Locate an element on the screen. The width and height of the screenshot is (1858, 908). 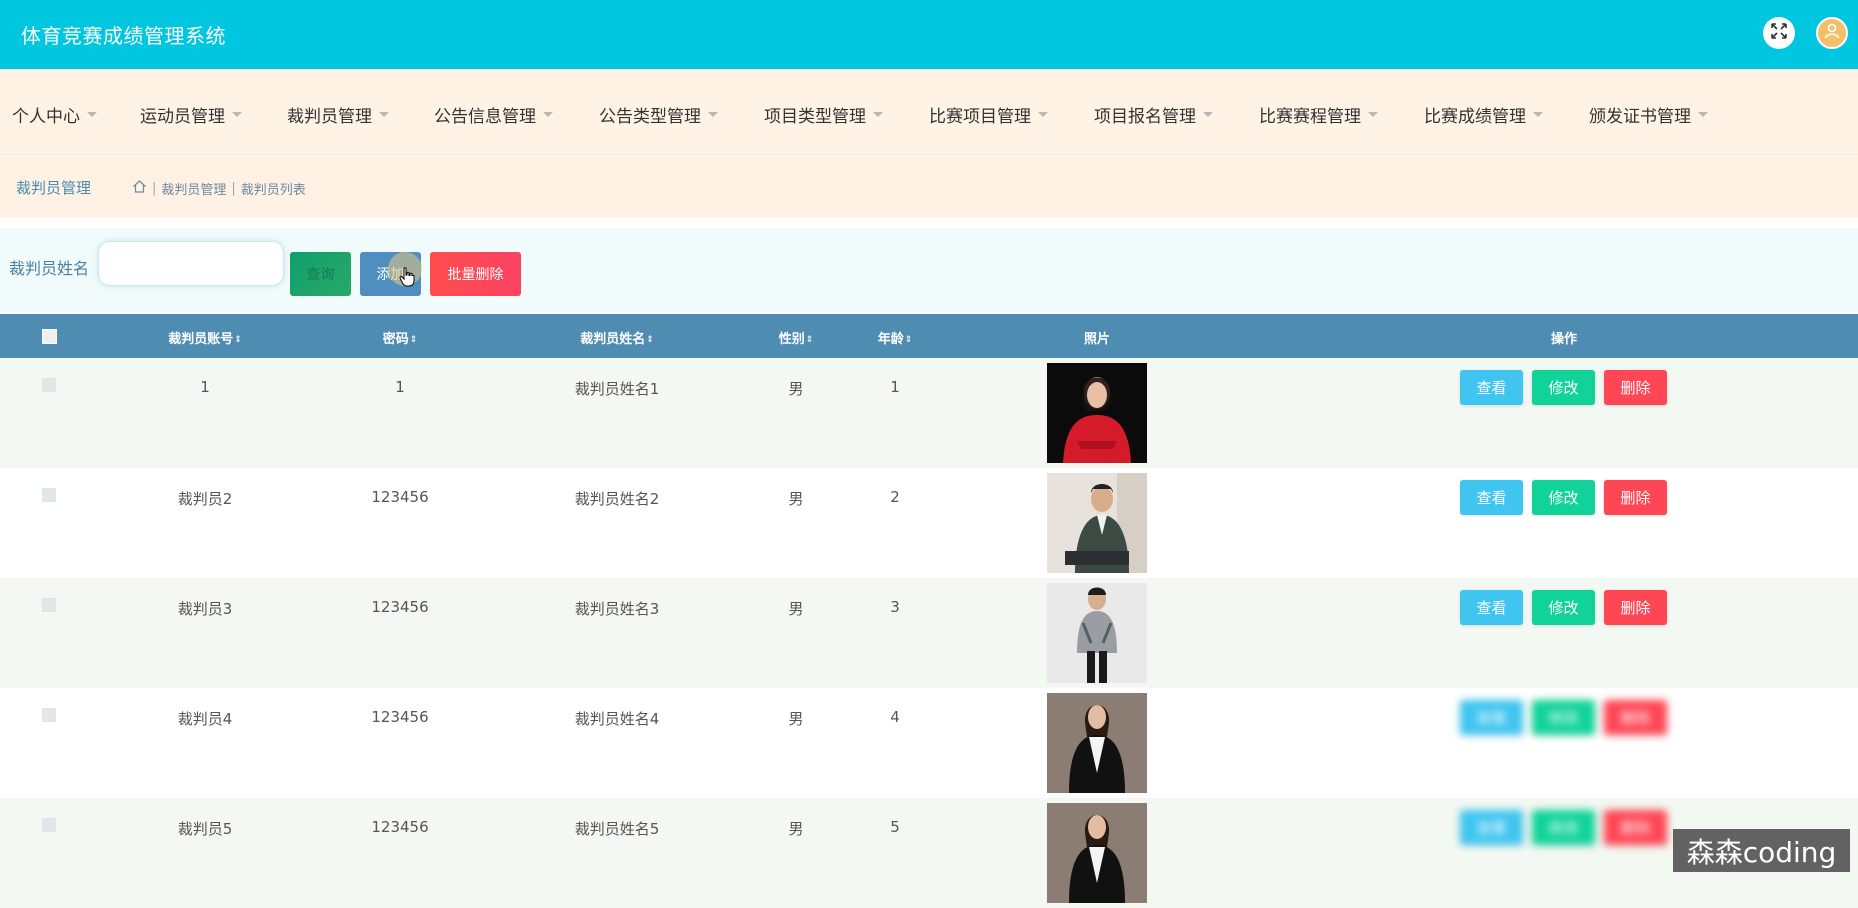
cell-password: 1 is located at coordinates (400, 387).